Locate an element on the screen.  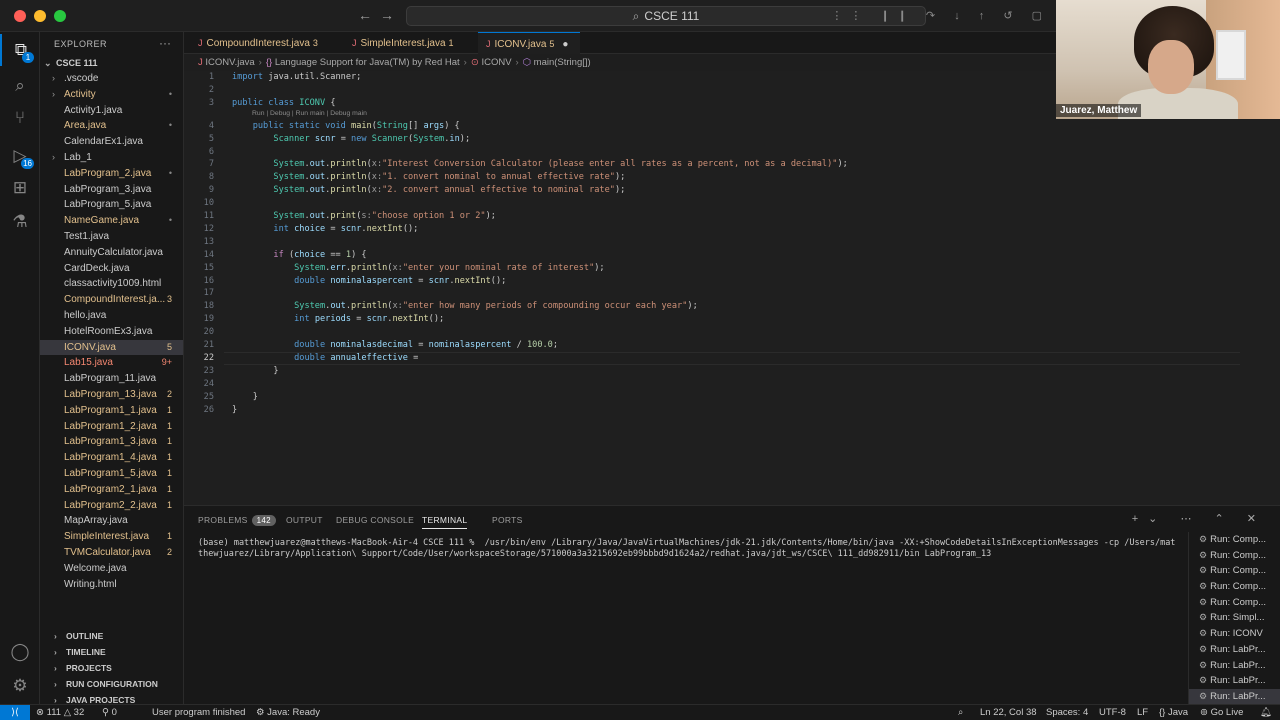
file-item: CompoundInterest.ja... 3 is located at coordinates (111, 300).